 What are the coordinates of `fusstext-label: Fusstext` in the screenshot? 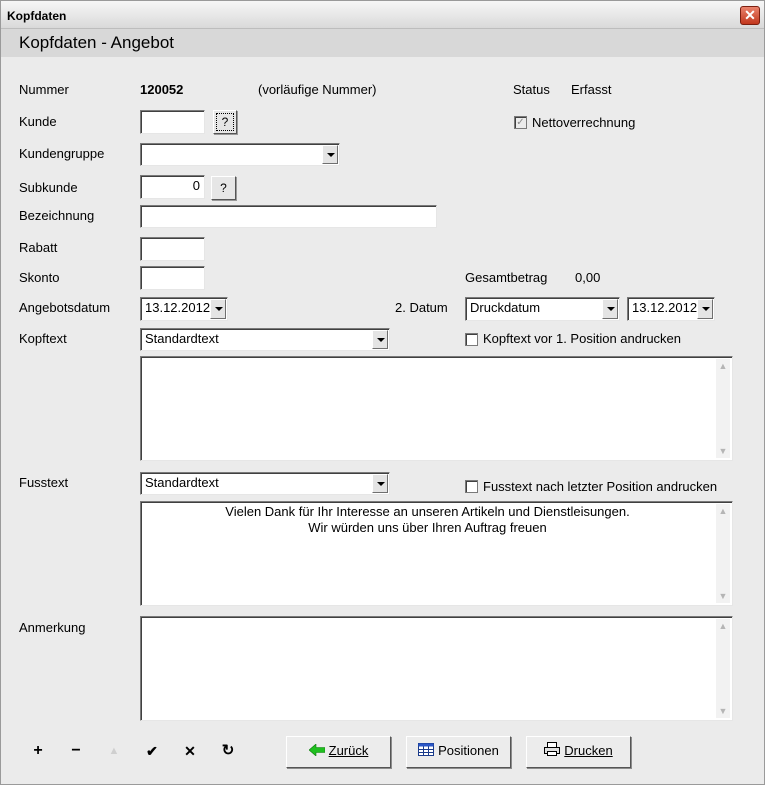 It's located at (44, 482).